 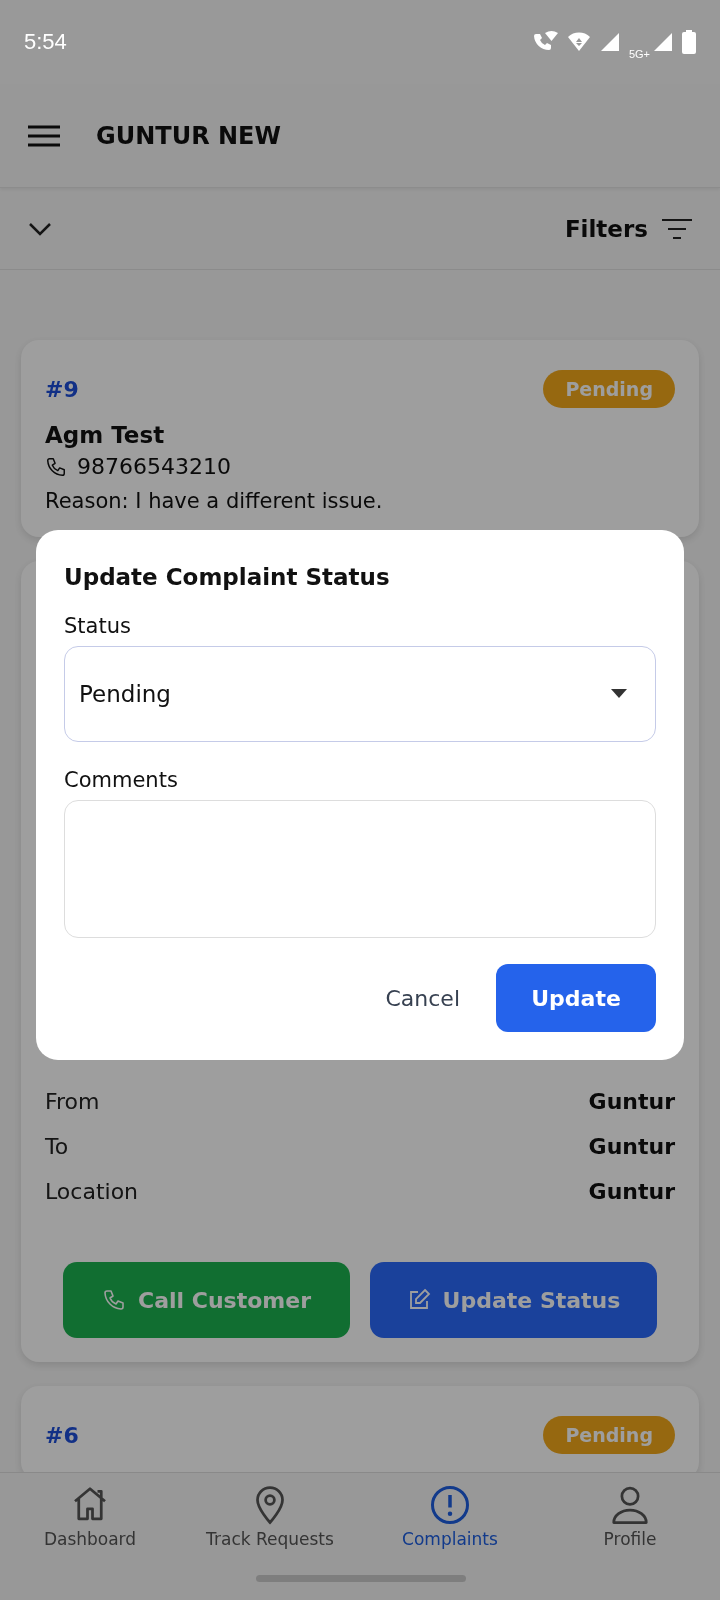 I want to click on wifi-icon, so click(x=578, y=42).